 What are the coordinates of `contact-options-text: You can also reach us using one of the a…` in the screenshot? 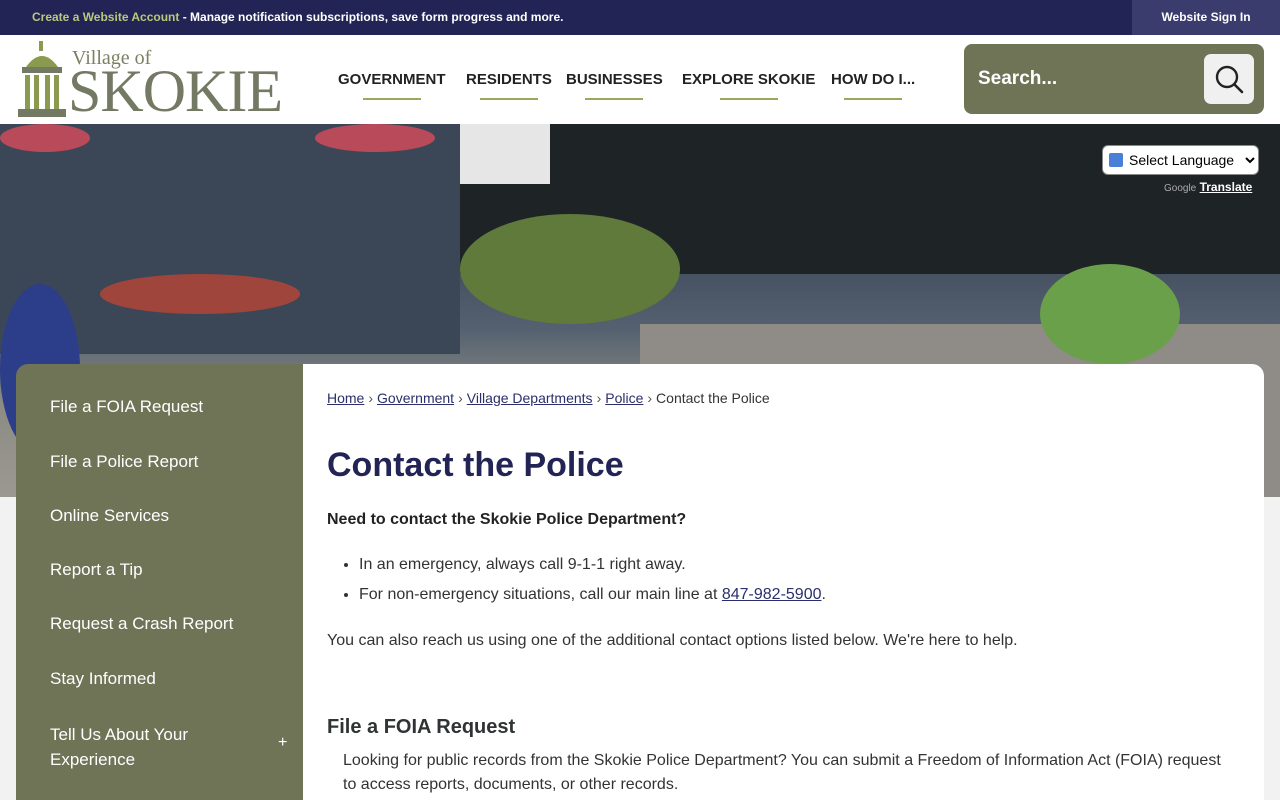 It's located at (672, 640).